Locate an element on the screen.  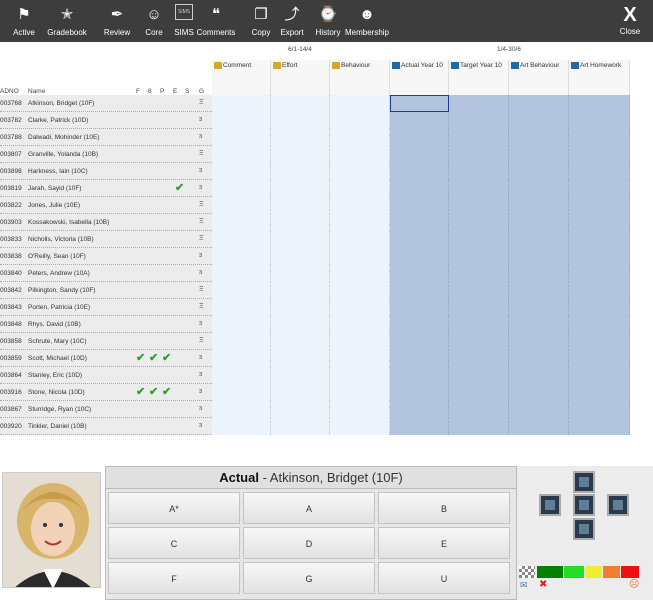
grade-button-8: U is located at coordinates (444, 578).